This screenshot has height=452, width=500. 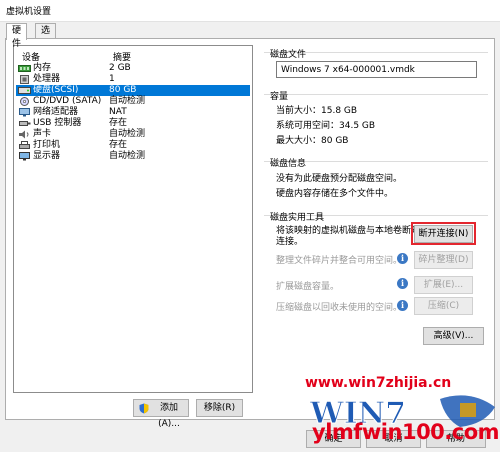 I want to click on title-bar: 虚拟机设置, so click(x=250, y=11).